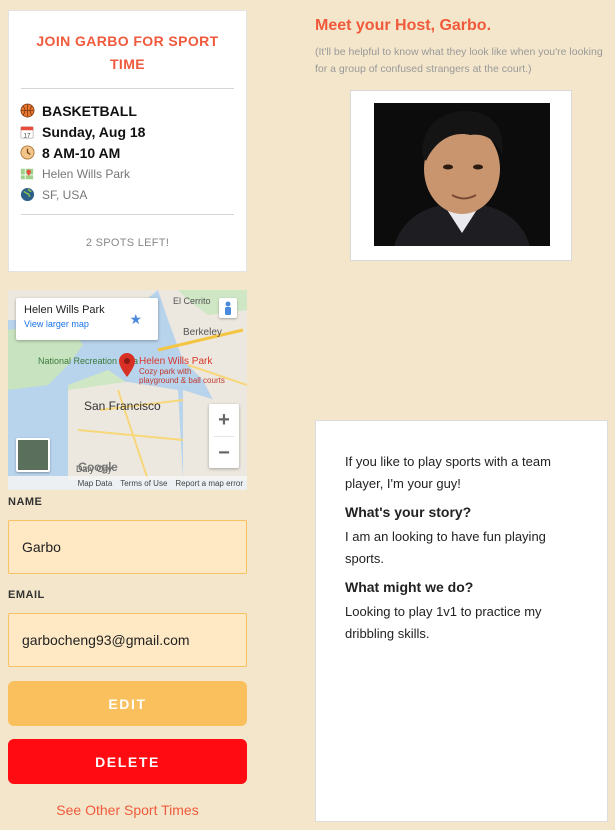  Describe the element at coordinates (192, 301) in the screenshot. I see `map-label-el-cerrito: El Cerrito` at that location.